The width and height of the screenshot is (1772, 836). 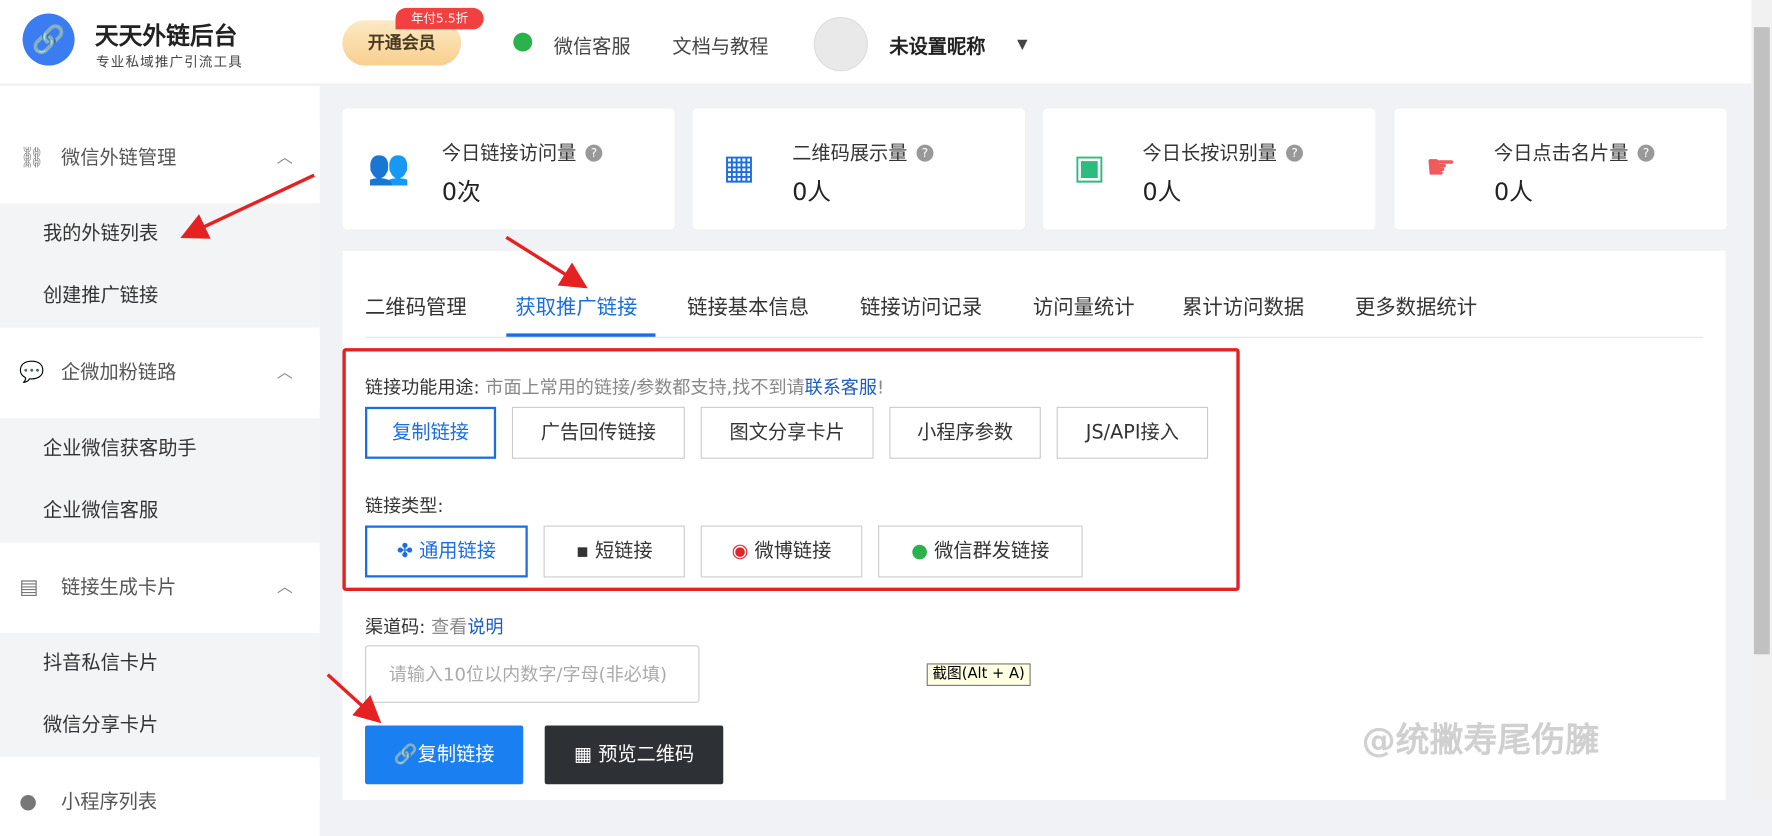 What do you see at coordinates (598, 432) in the screenshot?
I see `purpose-ad-callback: 广告回传链接` at bounding box center [598, 432].